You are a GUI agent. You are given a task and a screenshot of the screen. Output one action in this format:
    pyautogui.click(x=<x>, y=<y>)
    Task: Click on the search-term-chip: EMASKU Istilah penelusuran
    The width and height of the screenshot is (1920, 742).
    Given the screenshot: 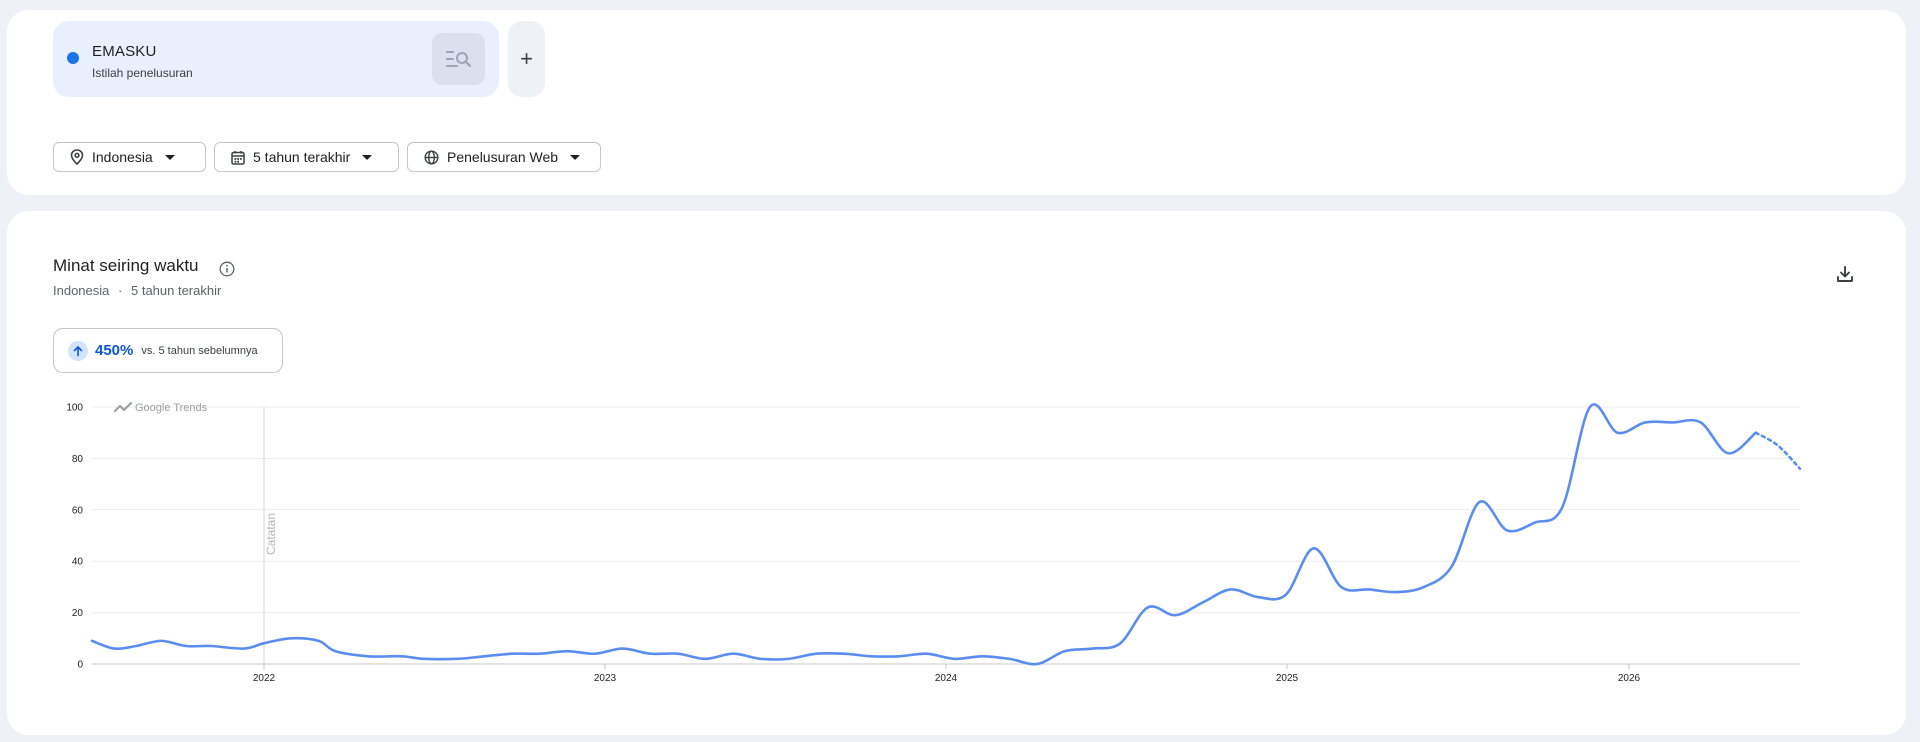 What is the action you would take?
    pyautogui.click(x=276, y=59)
    